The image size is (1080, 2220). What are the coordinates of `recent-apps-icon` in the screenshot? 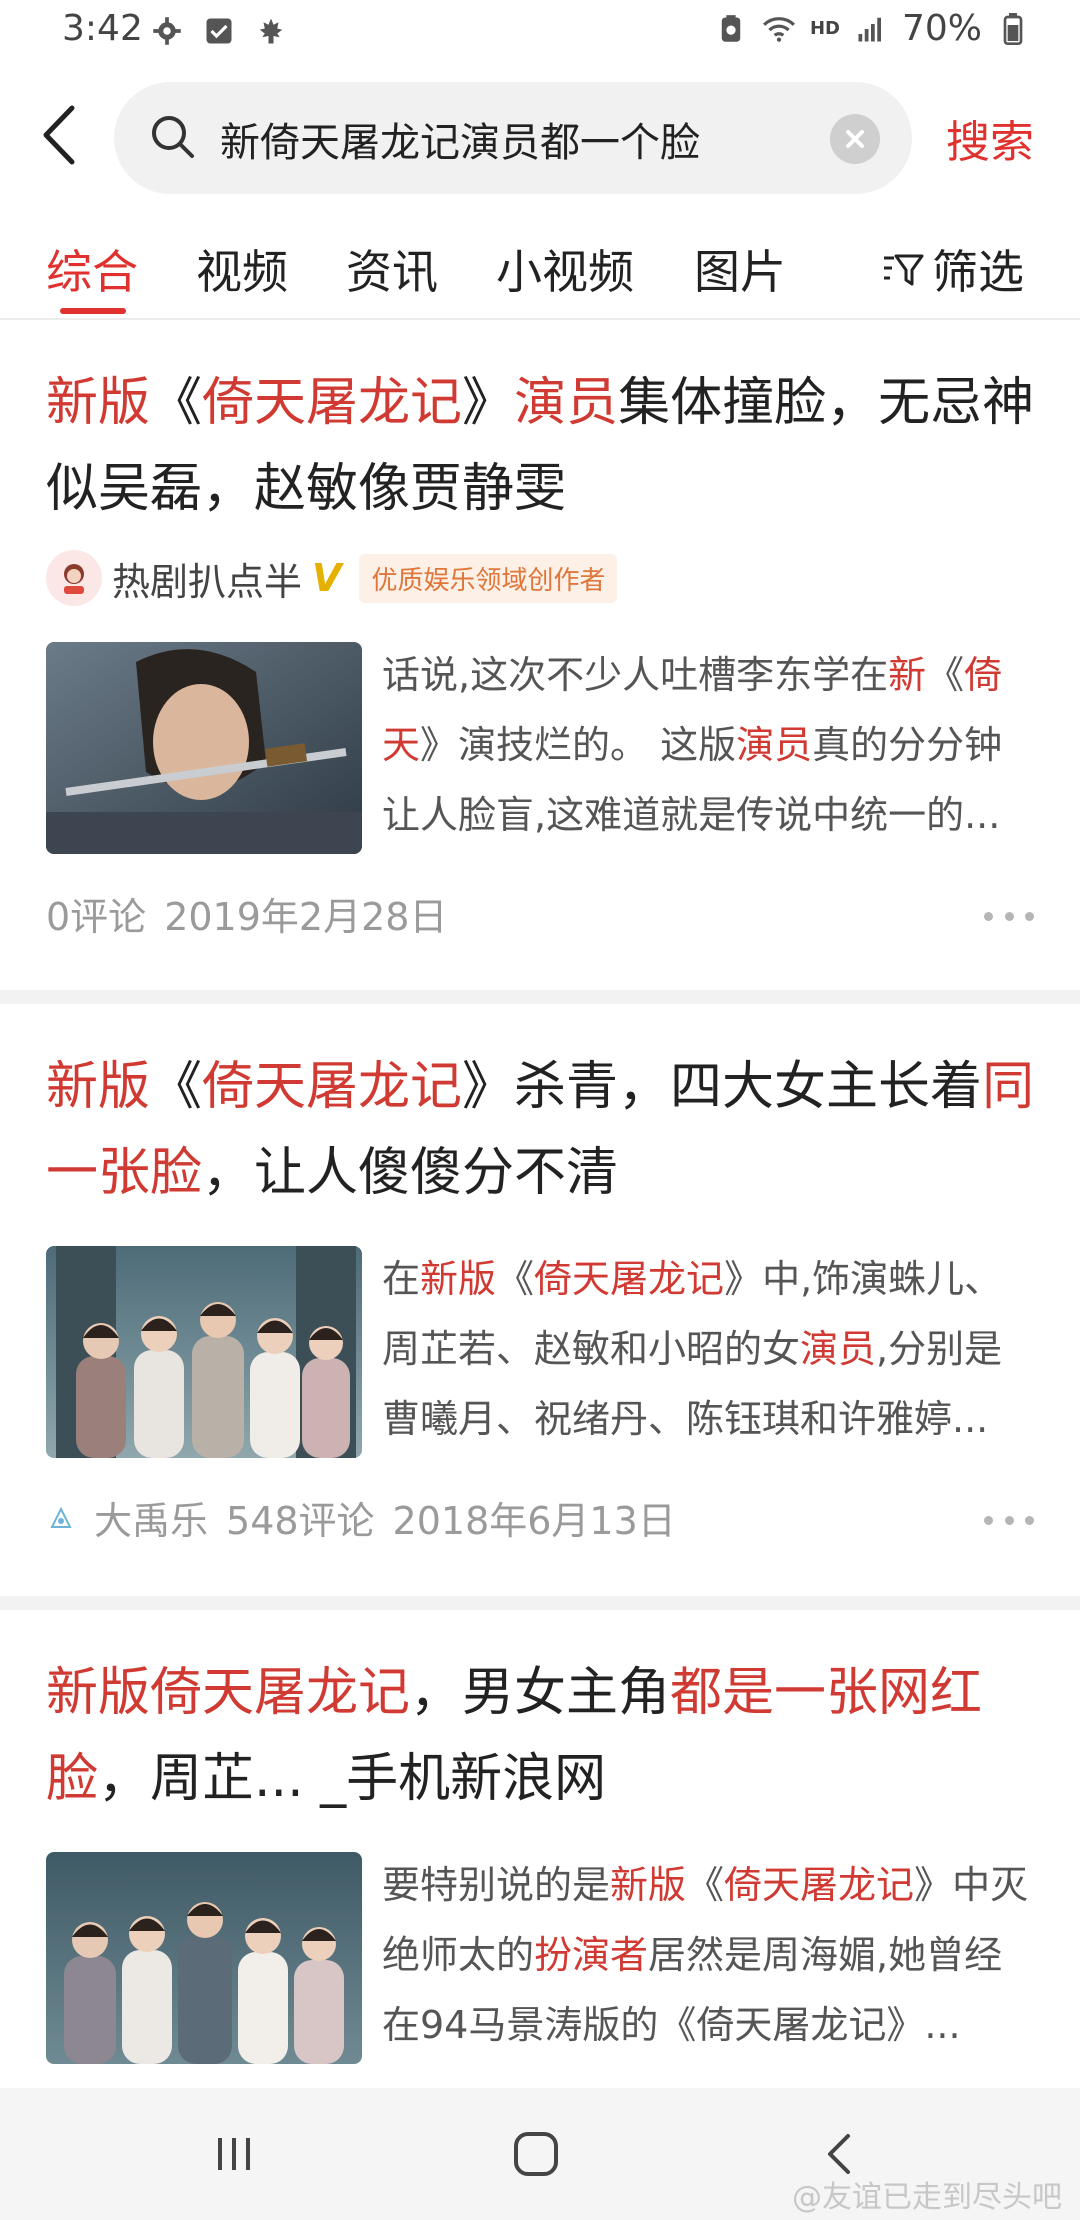 It's located at (234, 2154).